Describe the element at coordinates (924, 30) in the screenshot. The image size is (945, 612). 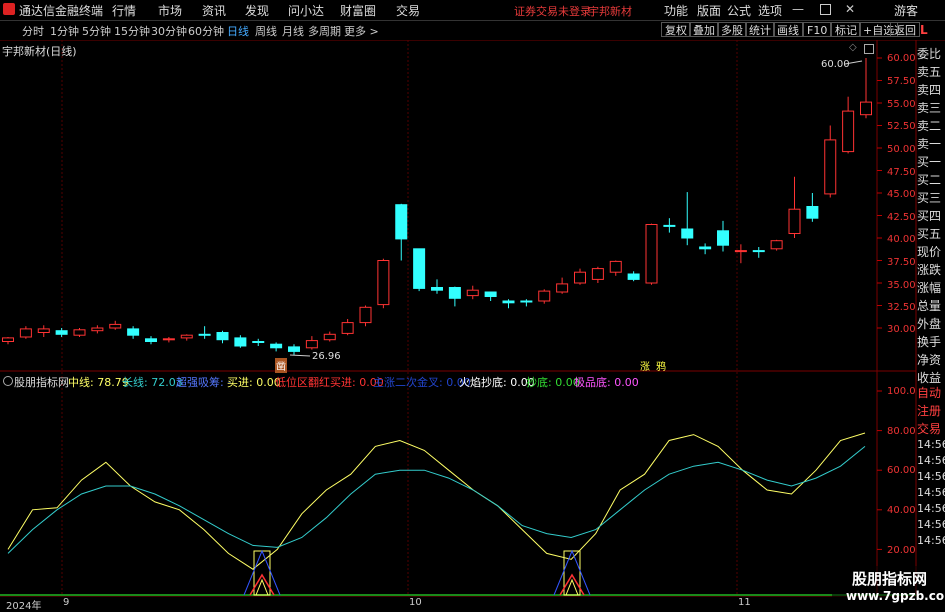
I see `panel-letter-icon: L` at that location.